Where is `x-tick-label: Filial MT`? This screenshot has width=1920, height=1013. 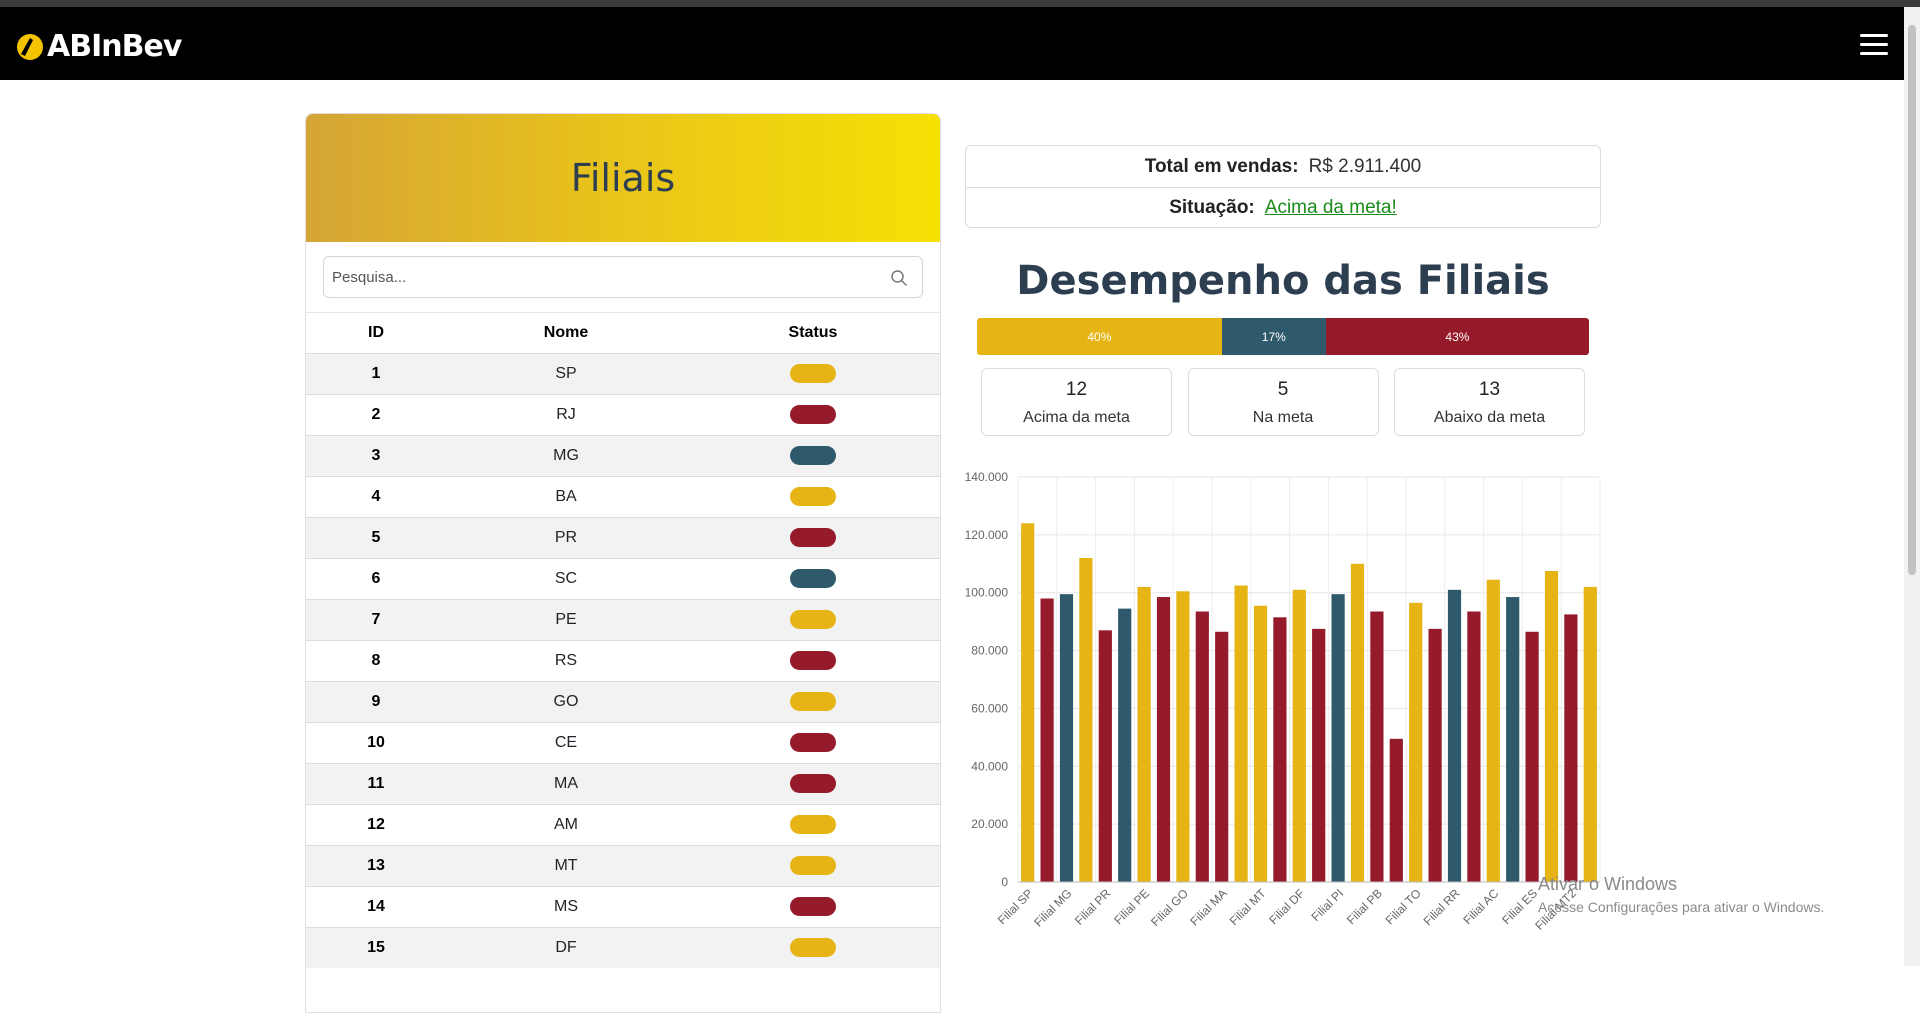
x-tick-label: Filial MT is located at coordinates (1248, 907).